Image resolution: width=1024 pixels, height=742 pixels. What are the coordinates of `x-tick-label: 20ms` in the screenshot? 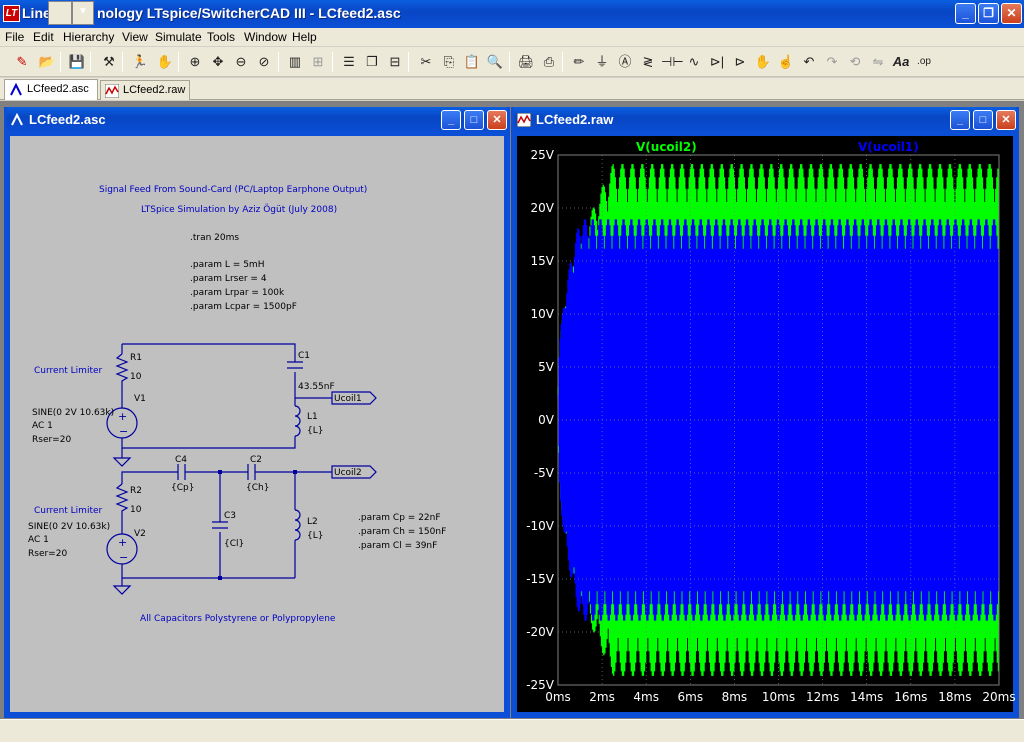 It's located at (998, 697).